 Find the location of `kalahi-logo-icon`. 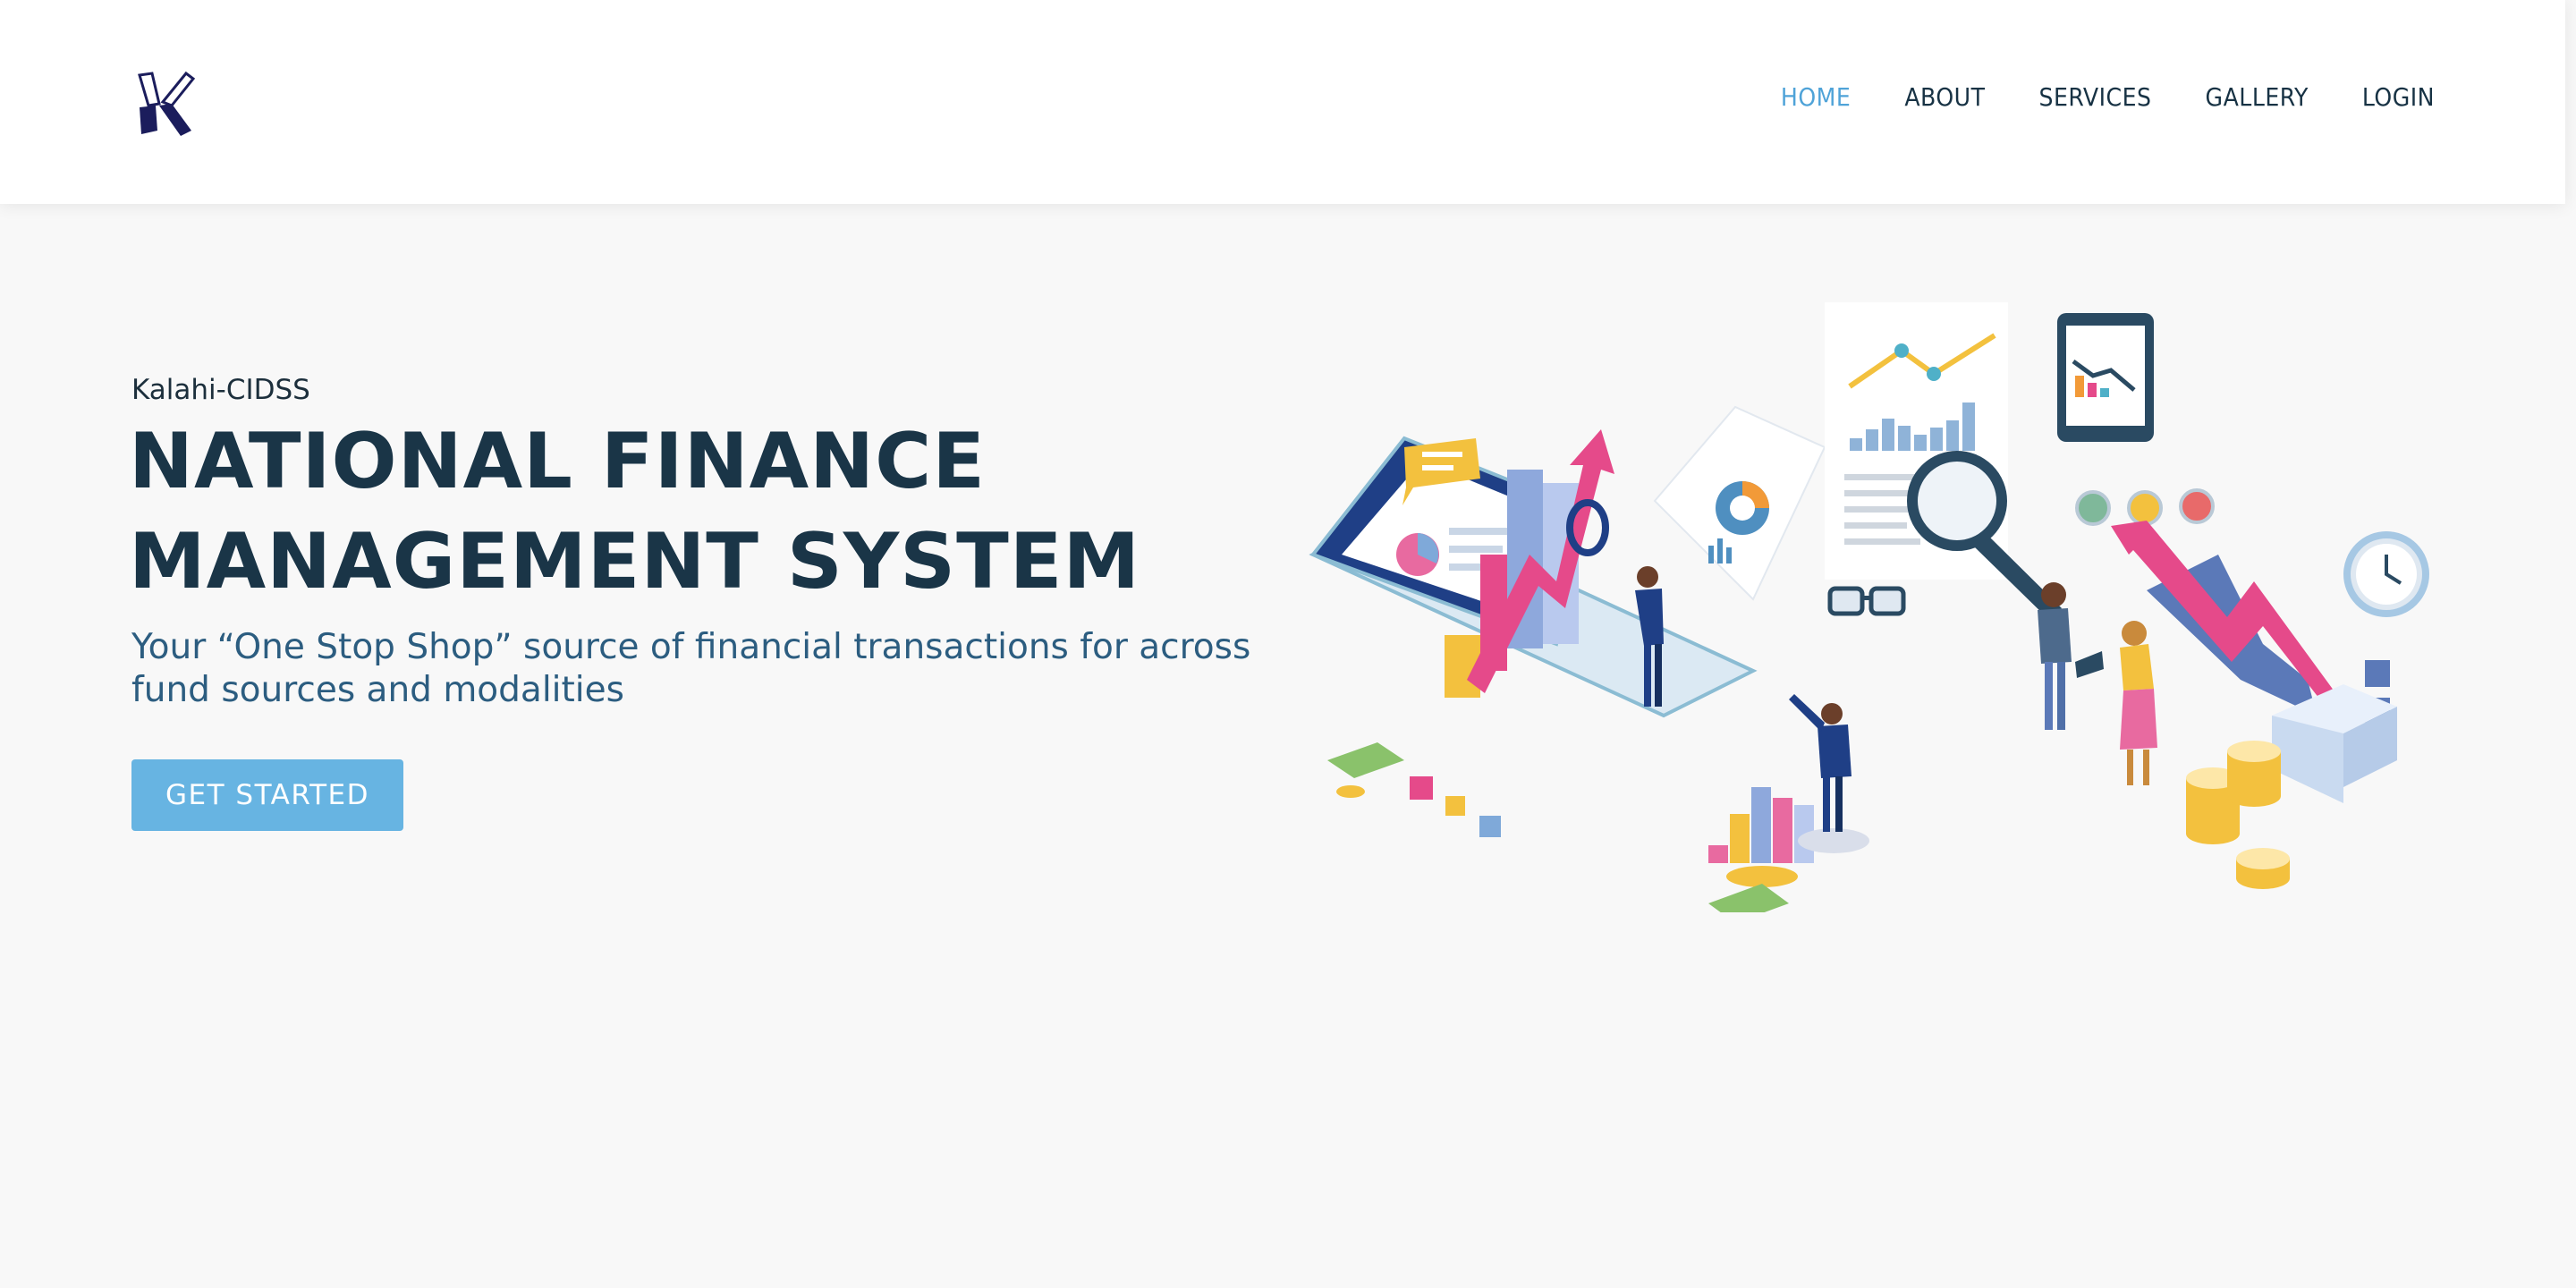

kalahi-logo-icon is located at coordinates (166, 103).